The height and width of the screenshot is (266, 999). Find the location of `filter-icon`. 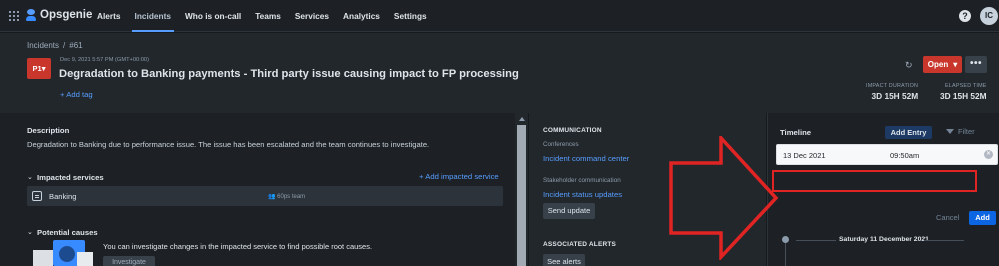

filter-icon is located at coordinates (950, 131).